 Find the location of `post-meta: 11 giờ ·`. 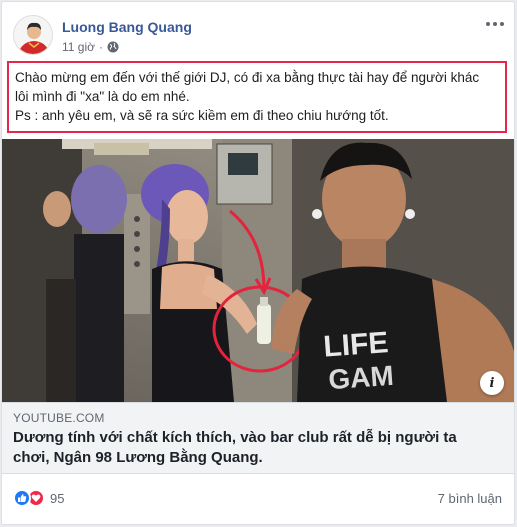

post-meta: 11 giờ · is located at coordinates (90, 47).